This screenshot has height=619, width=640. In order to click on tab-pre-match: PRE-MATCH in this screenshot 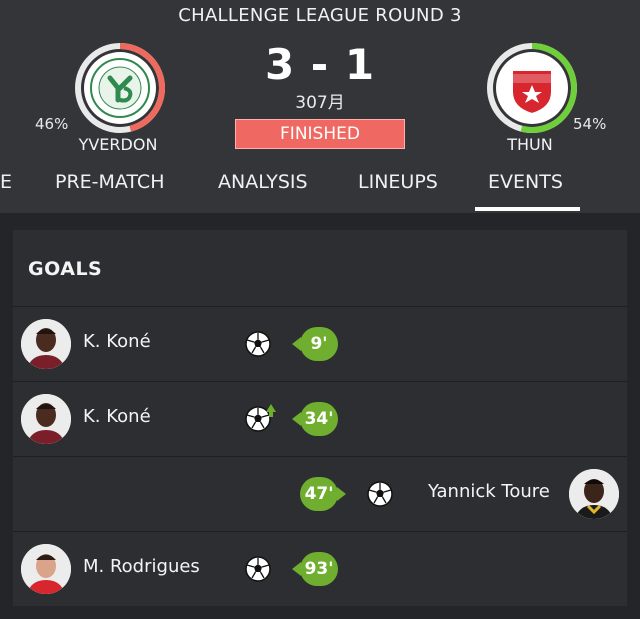, I will do `click(109, 182)`.